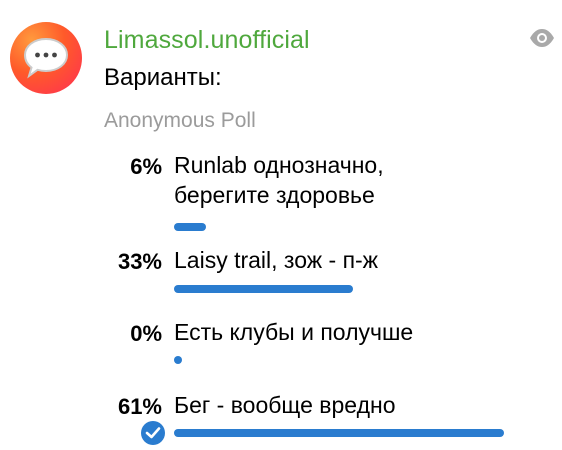  Describe the element at coordinates (276, 260) in the screenshot. I see `option-text: Laisy trail, зож - п-ж` at that location.